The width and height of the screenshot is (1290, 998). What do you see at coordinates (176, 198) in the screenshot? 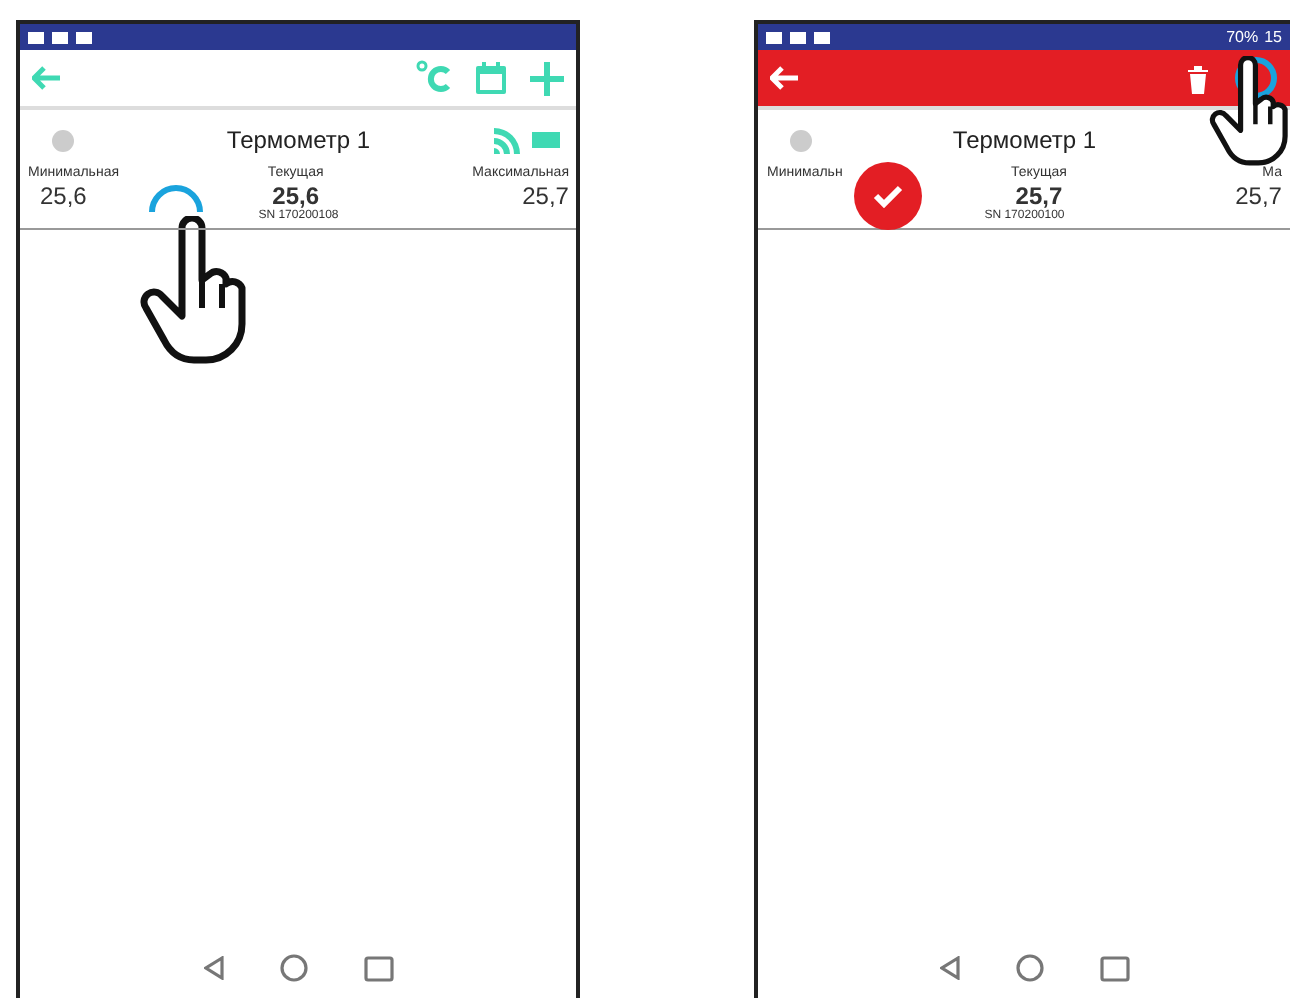
I see `touch-ripple-icon` at bounding box center [176, 198].